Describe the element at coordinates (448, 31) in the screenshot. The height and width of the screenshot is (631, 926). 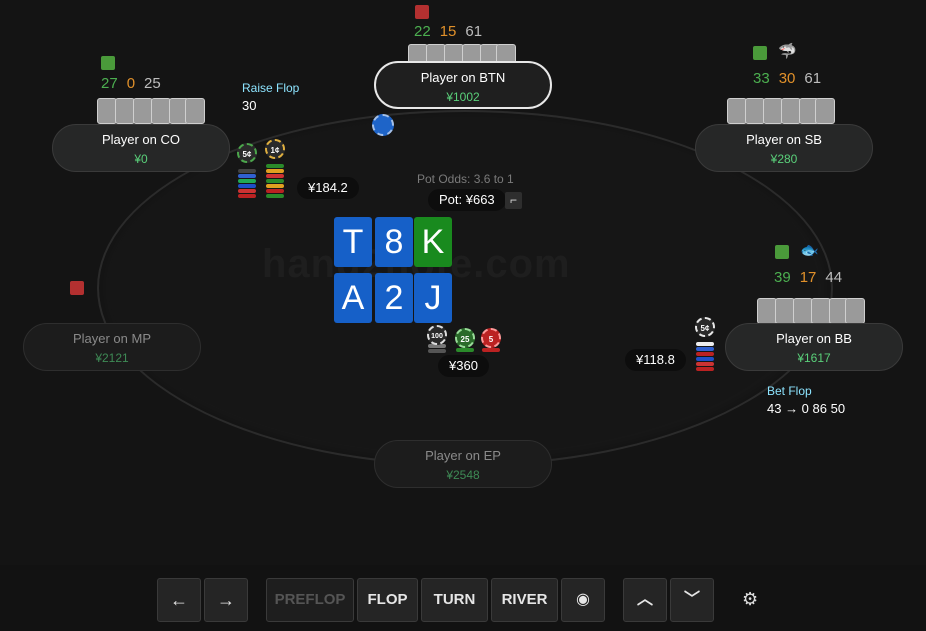
I see `hud-pfr: 15` at that location.